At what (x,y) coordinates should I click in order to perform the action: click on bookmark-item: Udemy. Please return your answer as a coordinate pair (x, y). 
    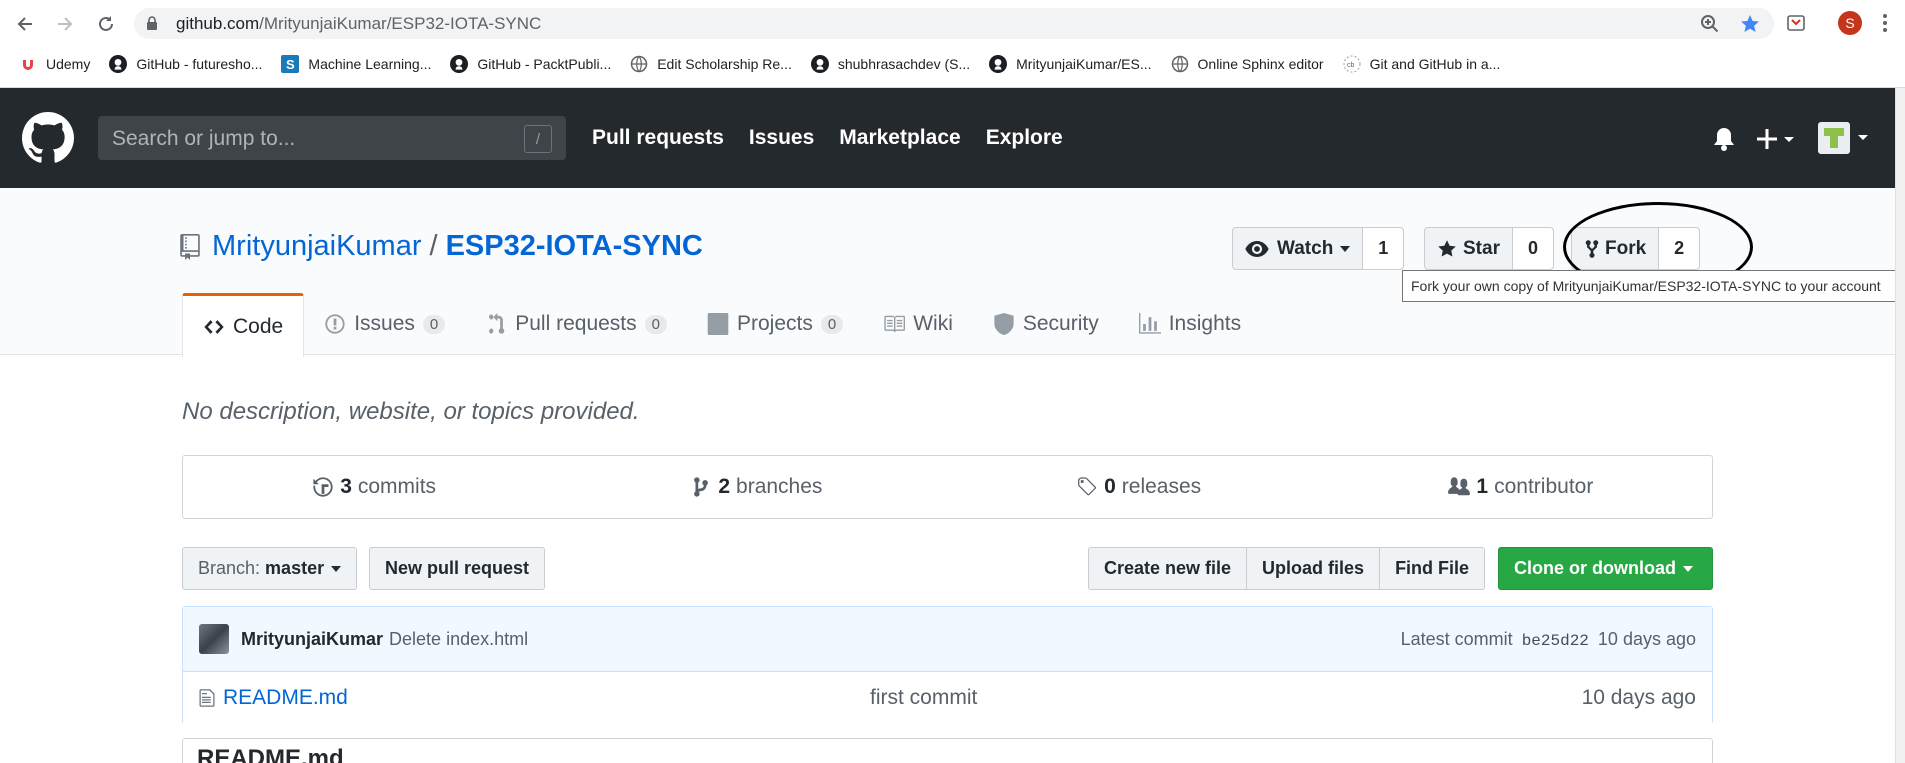
    Looking at the image, I should click on (54, 64).